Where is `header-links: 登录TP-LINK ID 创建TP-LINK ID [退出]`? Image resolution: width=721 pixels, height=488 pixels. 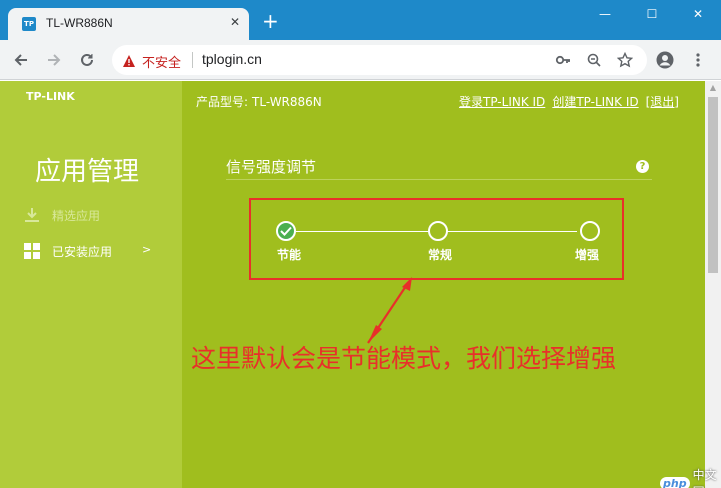 header-links: 登录TP-LINK ID 创建TP-LINK ID [退出] is located at coordinates (569, 101).